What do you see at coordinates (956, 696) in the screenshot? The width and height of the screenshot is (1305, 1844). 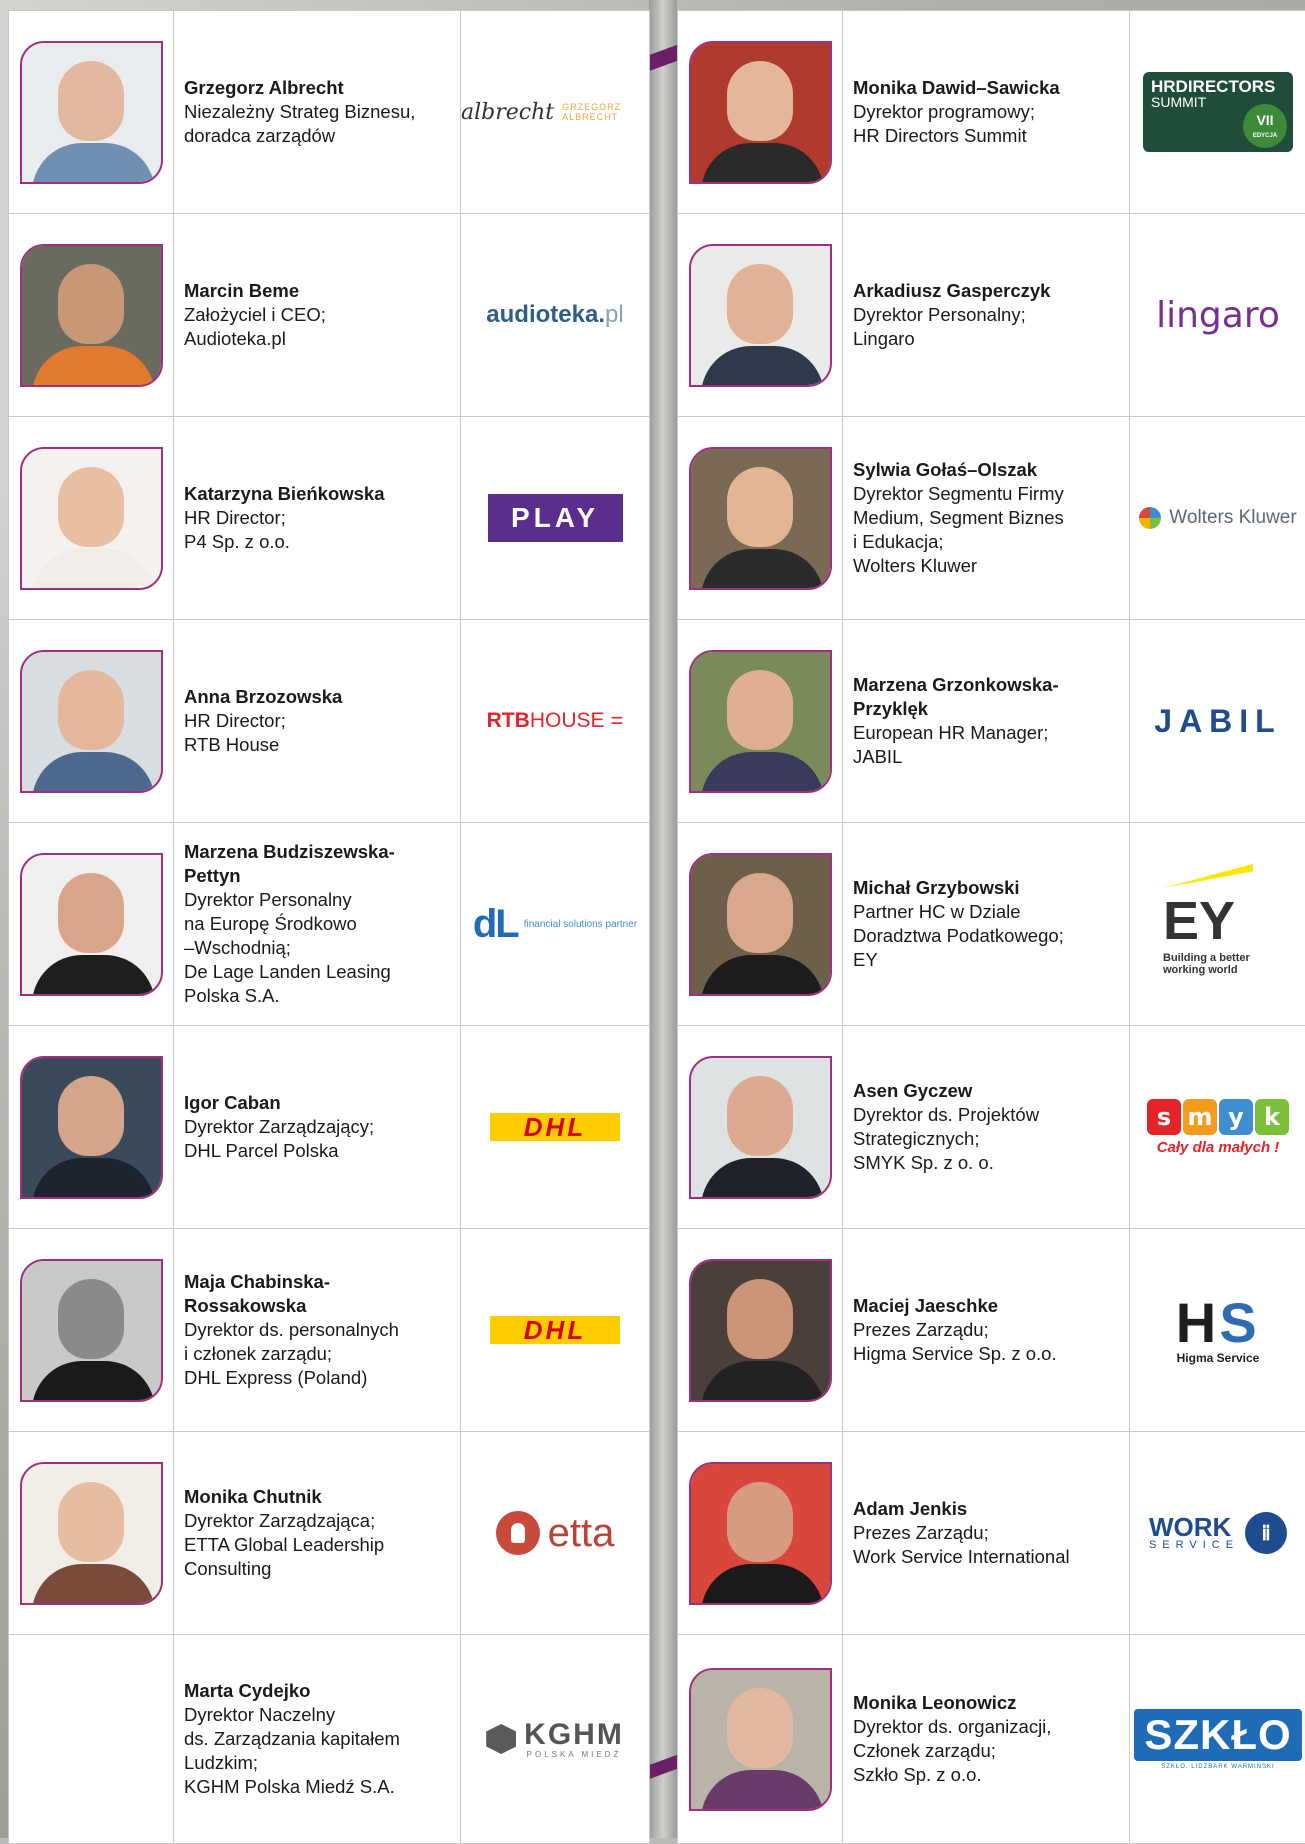 I see `speaker-name: Marzena Grzonkowska-Przyklęk` at bounding box center [956, 696].